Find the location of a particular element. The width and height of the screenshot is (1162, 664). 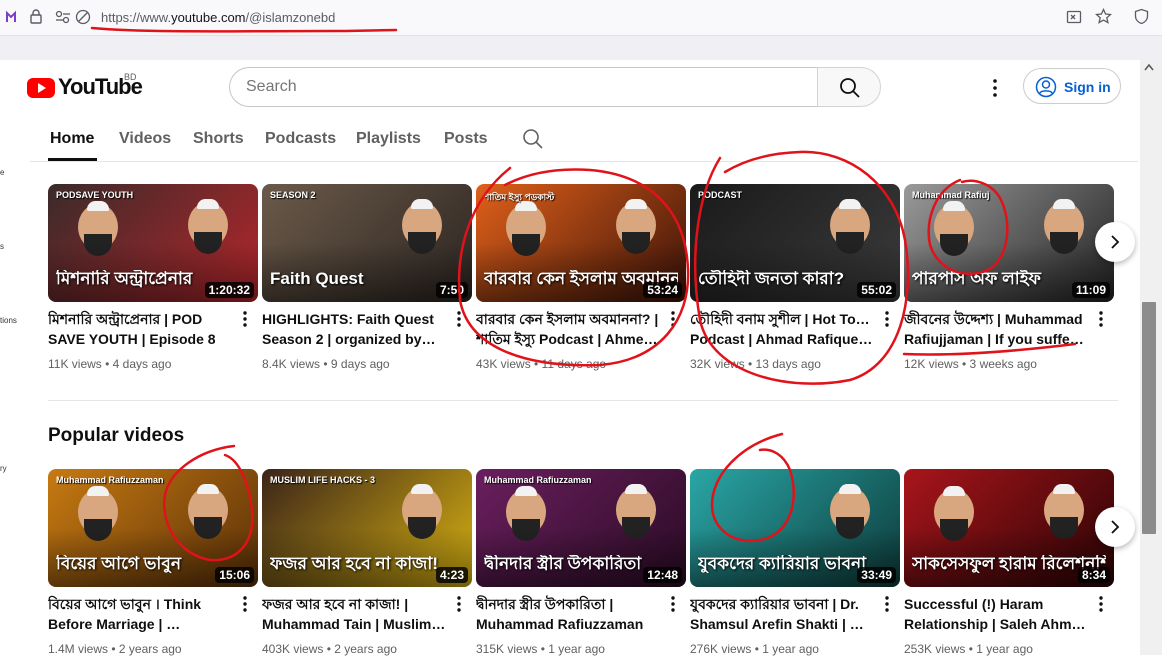

sidebar-fragment-text: e is located at coordinates (2, 172).